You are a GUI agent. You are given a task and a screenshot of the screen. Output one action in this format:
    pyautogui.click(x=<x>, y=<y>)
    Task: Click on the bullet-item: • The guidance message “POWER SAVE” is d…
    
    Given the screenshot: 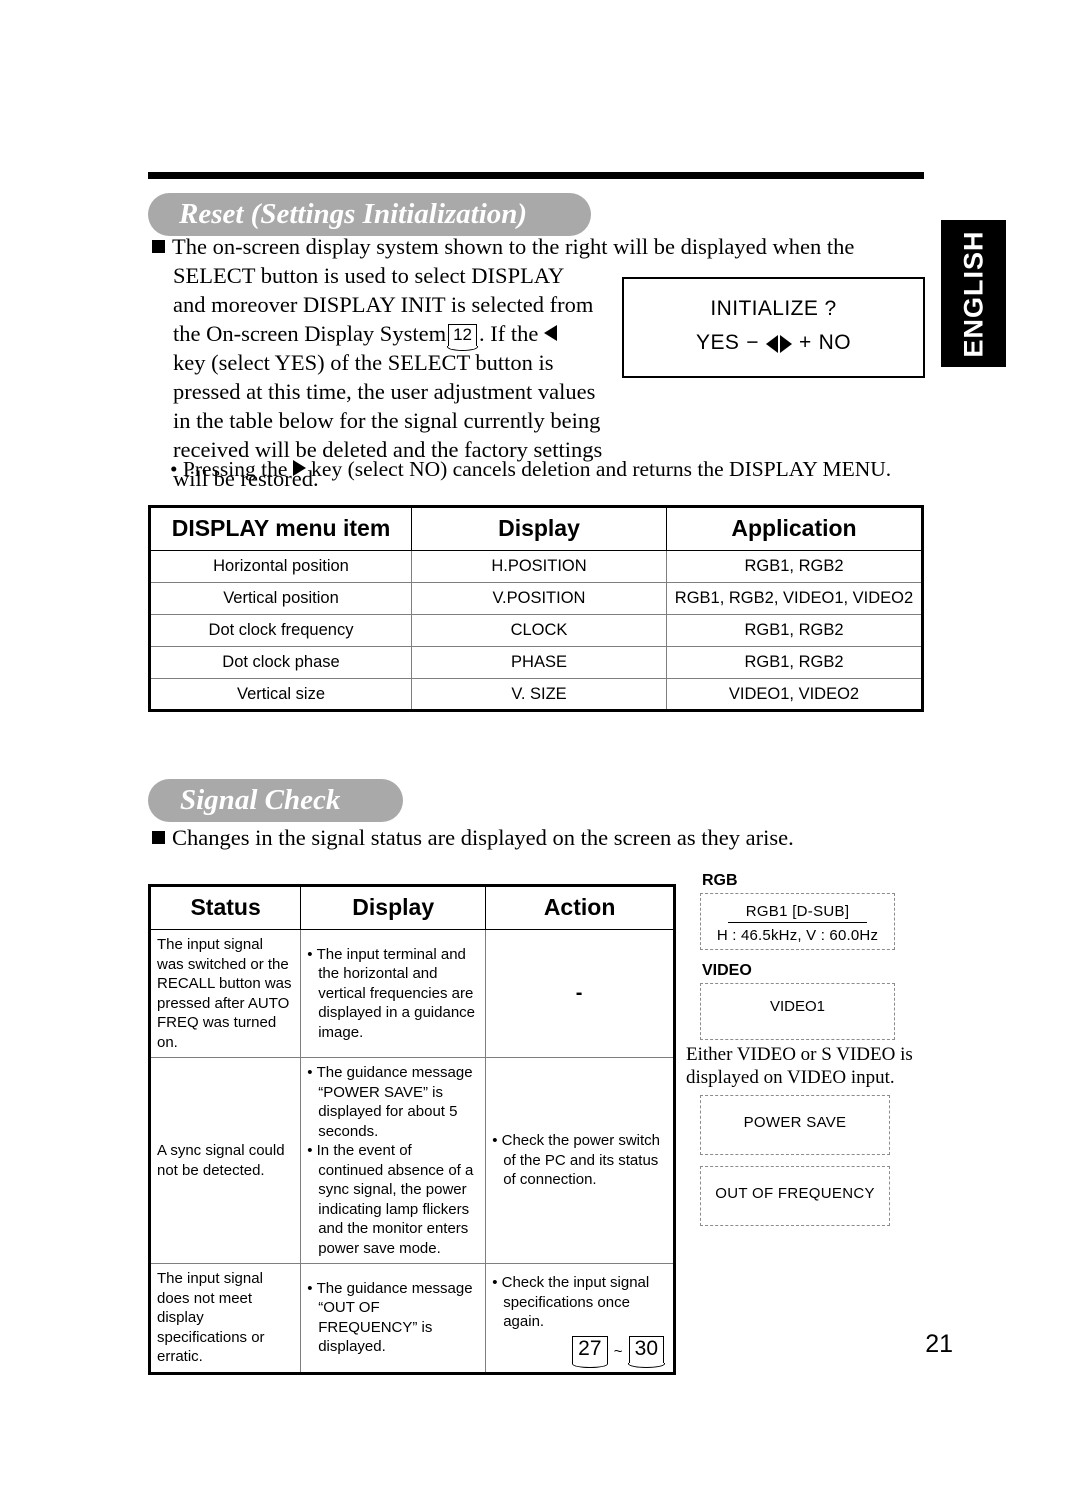 What is the action you would take?
    pyautogui.click(x=390, y=1102)
    